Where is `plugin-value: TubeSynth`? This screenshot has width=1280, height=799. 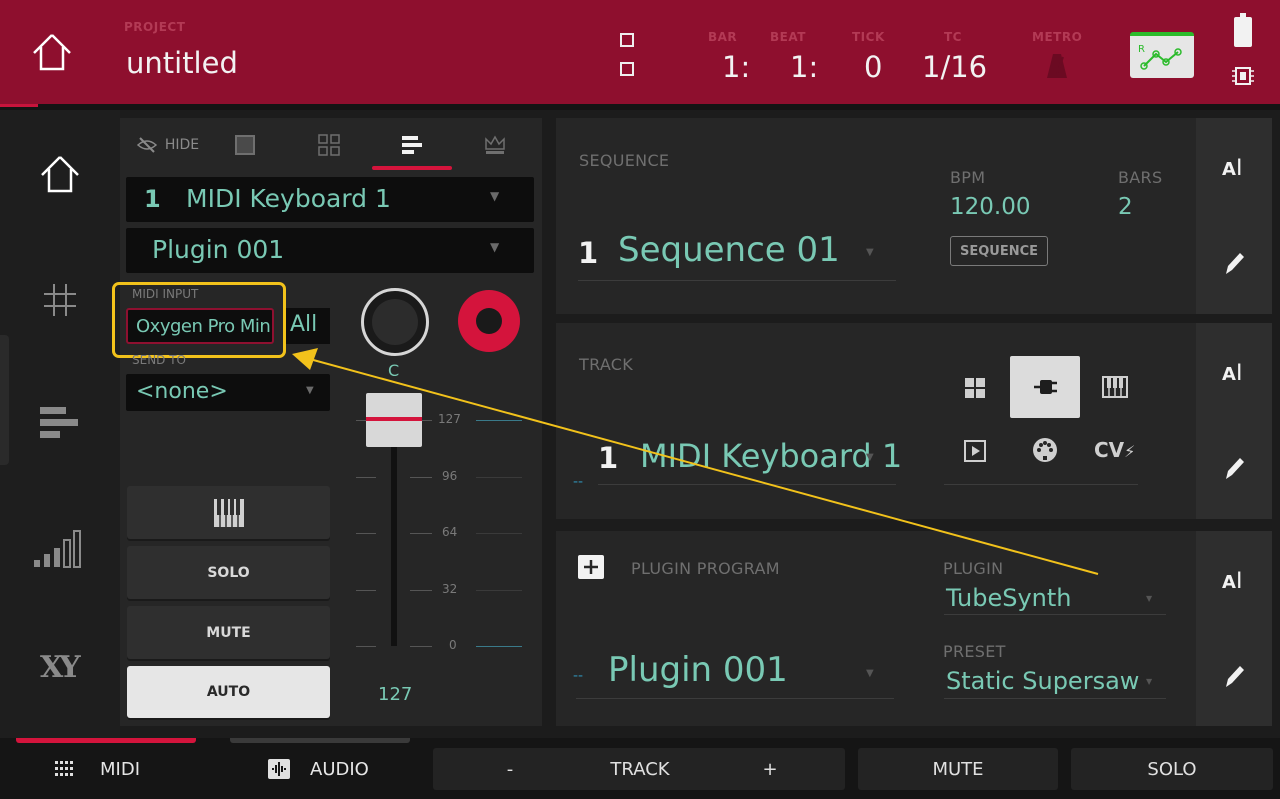
plugin-value: TubeSynth is located at coordinates (1009, 598).